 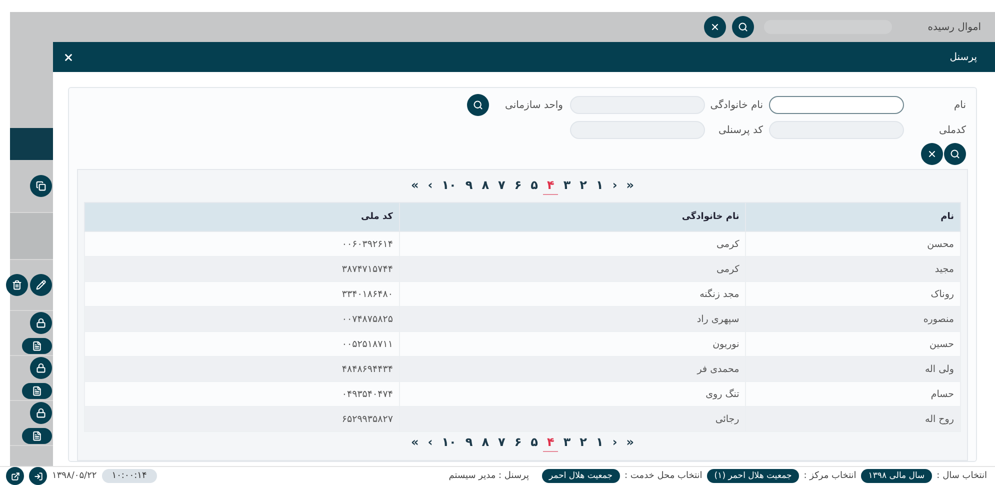 I want to click on table-cell: ۰۴۹۳۵۴۰۴۷۴, so click(x=242, y=394).